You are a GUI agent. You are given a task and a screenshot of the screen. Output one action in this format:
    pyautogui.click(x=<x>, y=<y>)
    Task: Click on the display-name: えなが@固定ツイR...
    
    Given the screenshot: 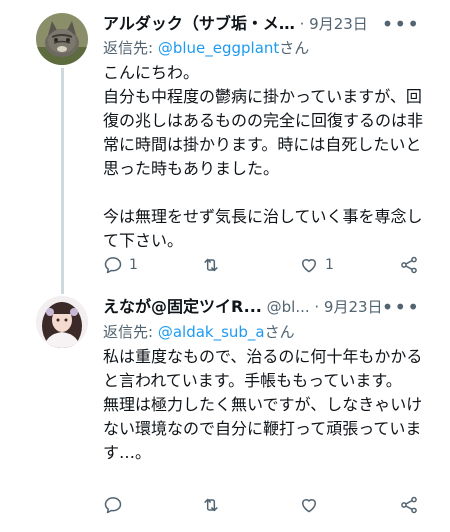 What is the action you would take?
    pyautogui.click(x=182, y=306)
    